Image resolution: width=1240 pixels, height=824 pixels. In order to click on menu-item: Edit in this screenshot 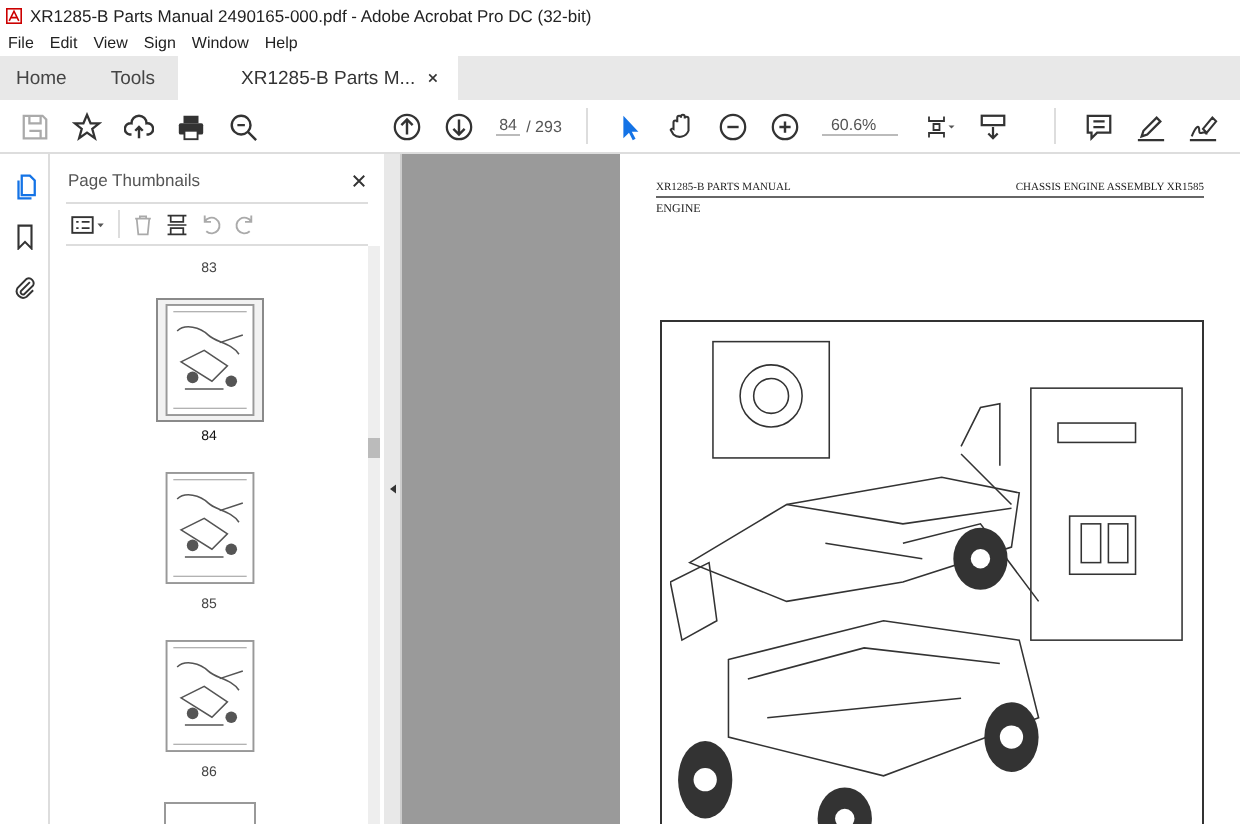, I will do `click(63, 42)`.